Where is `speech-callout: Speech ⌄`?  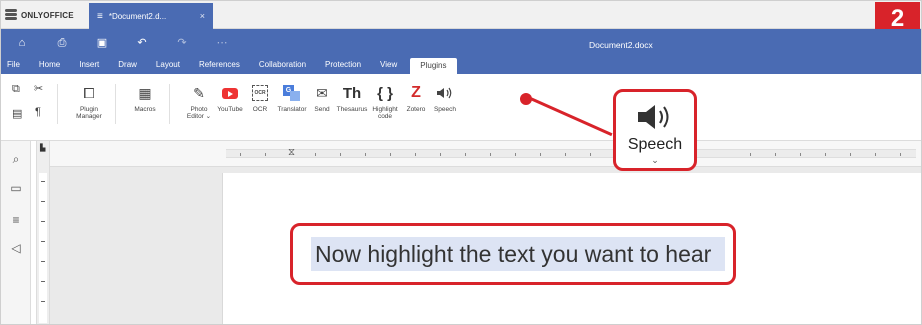
speech-callout: Speech ⌄ is located at coordinates (655, 130).